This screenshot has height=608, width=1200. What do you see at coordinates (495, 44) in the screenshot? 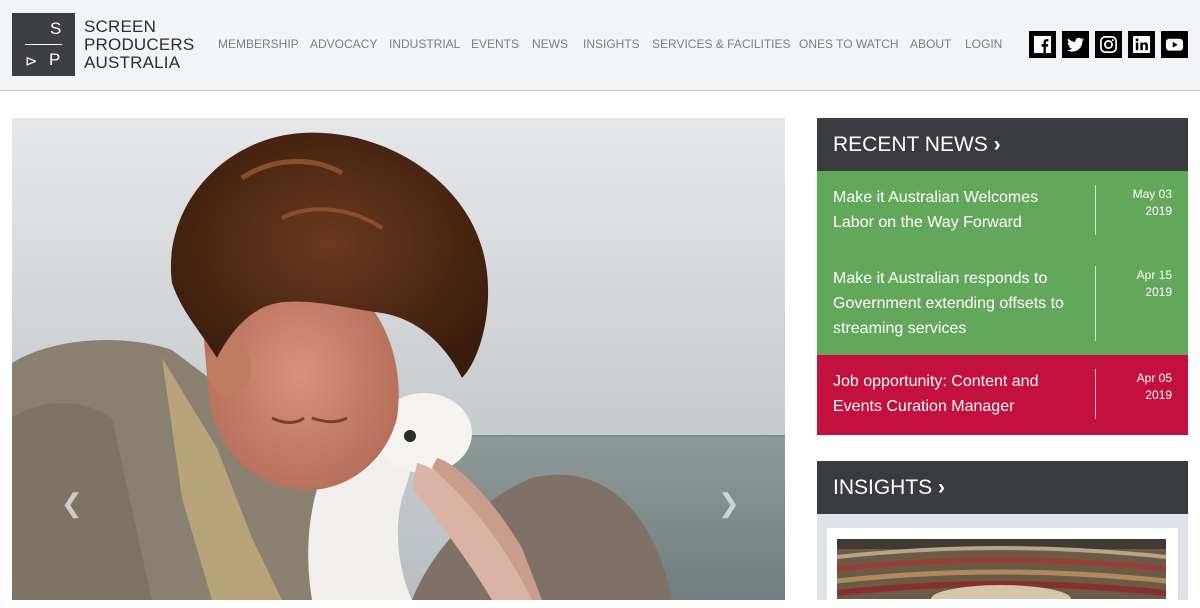
I see `nav-events: EVENTS` at bounding box center [495, 44].